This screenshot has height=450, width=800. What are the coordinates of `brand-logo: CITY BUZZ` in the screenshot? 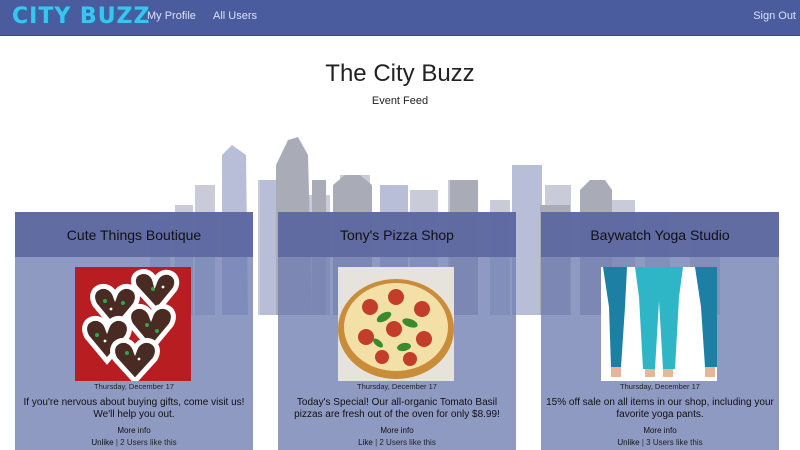 It's located at (81, 16).